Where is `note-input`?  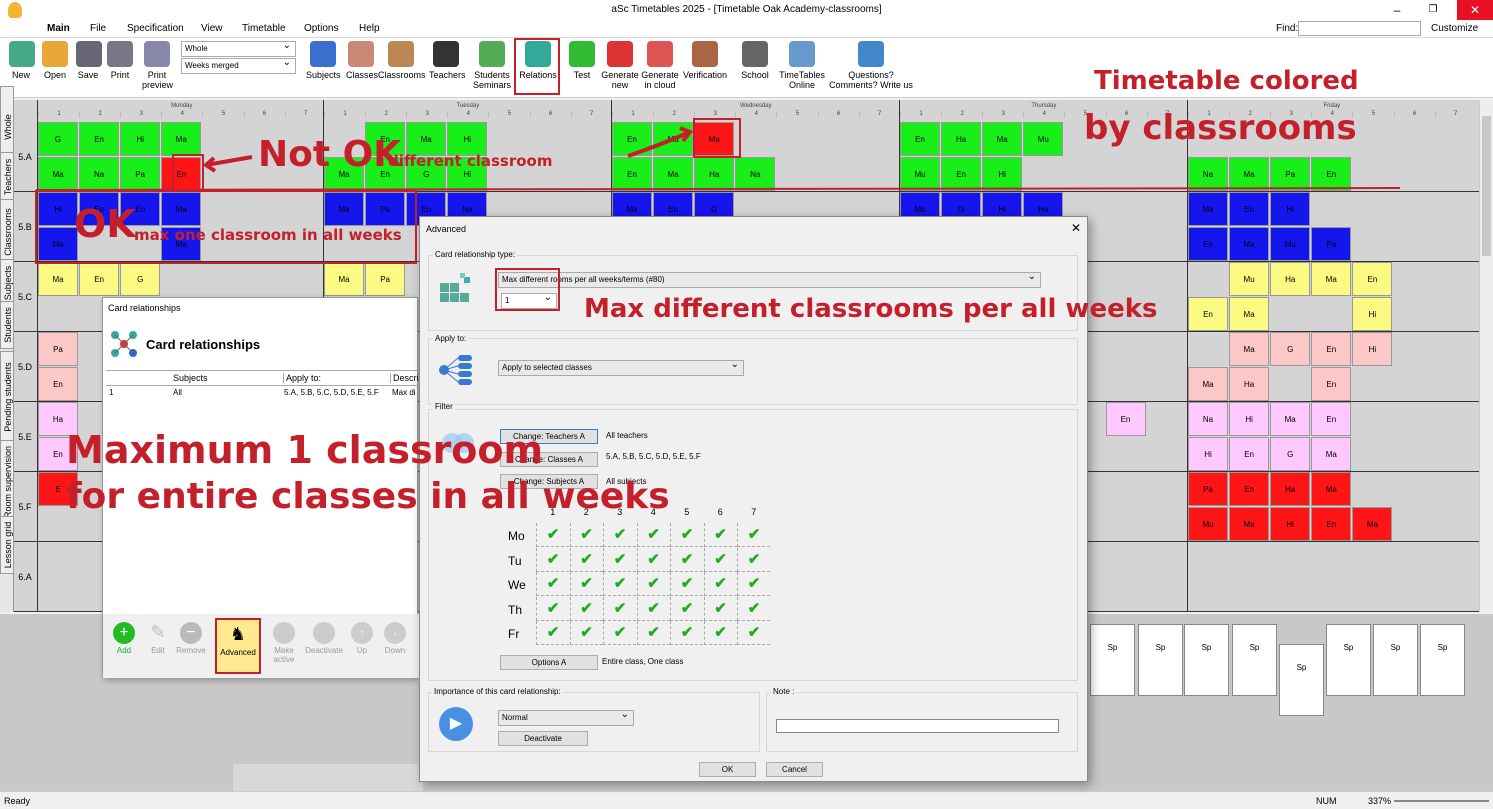
note-input is located at coordinates (917, 726).